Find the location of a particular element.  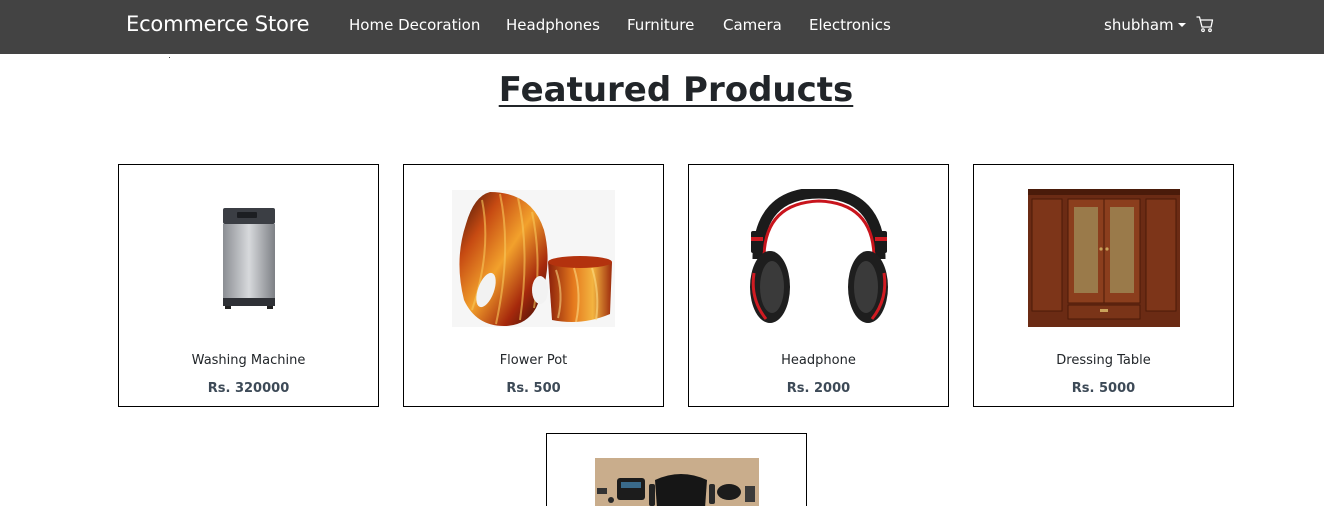

product-name: Flower Pot is located at coordinates (533, 360).